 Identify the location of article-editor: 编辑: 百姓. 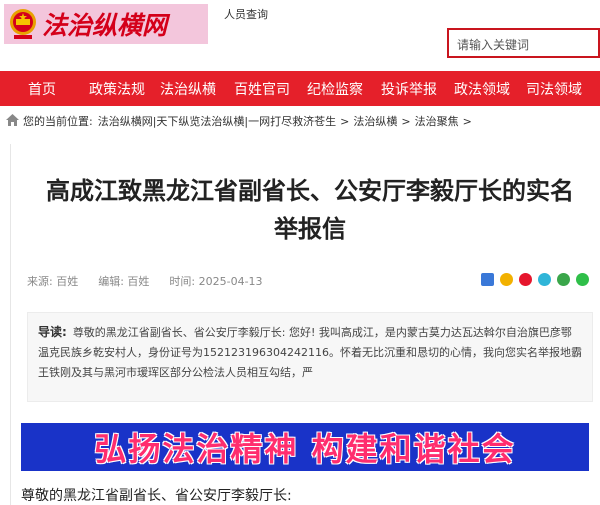
(124, 281).